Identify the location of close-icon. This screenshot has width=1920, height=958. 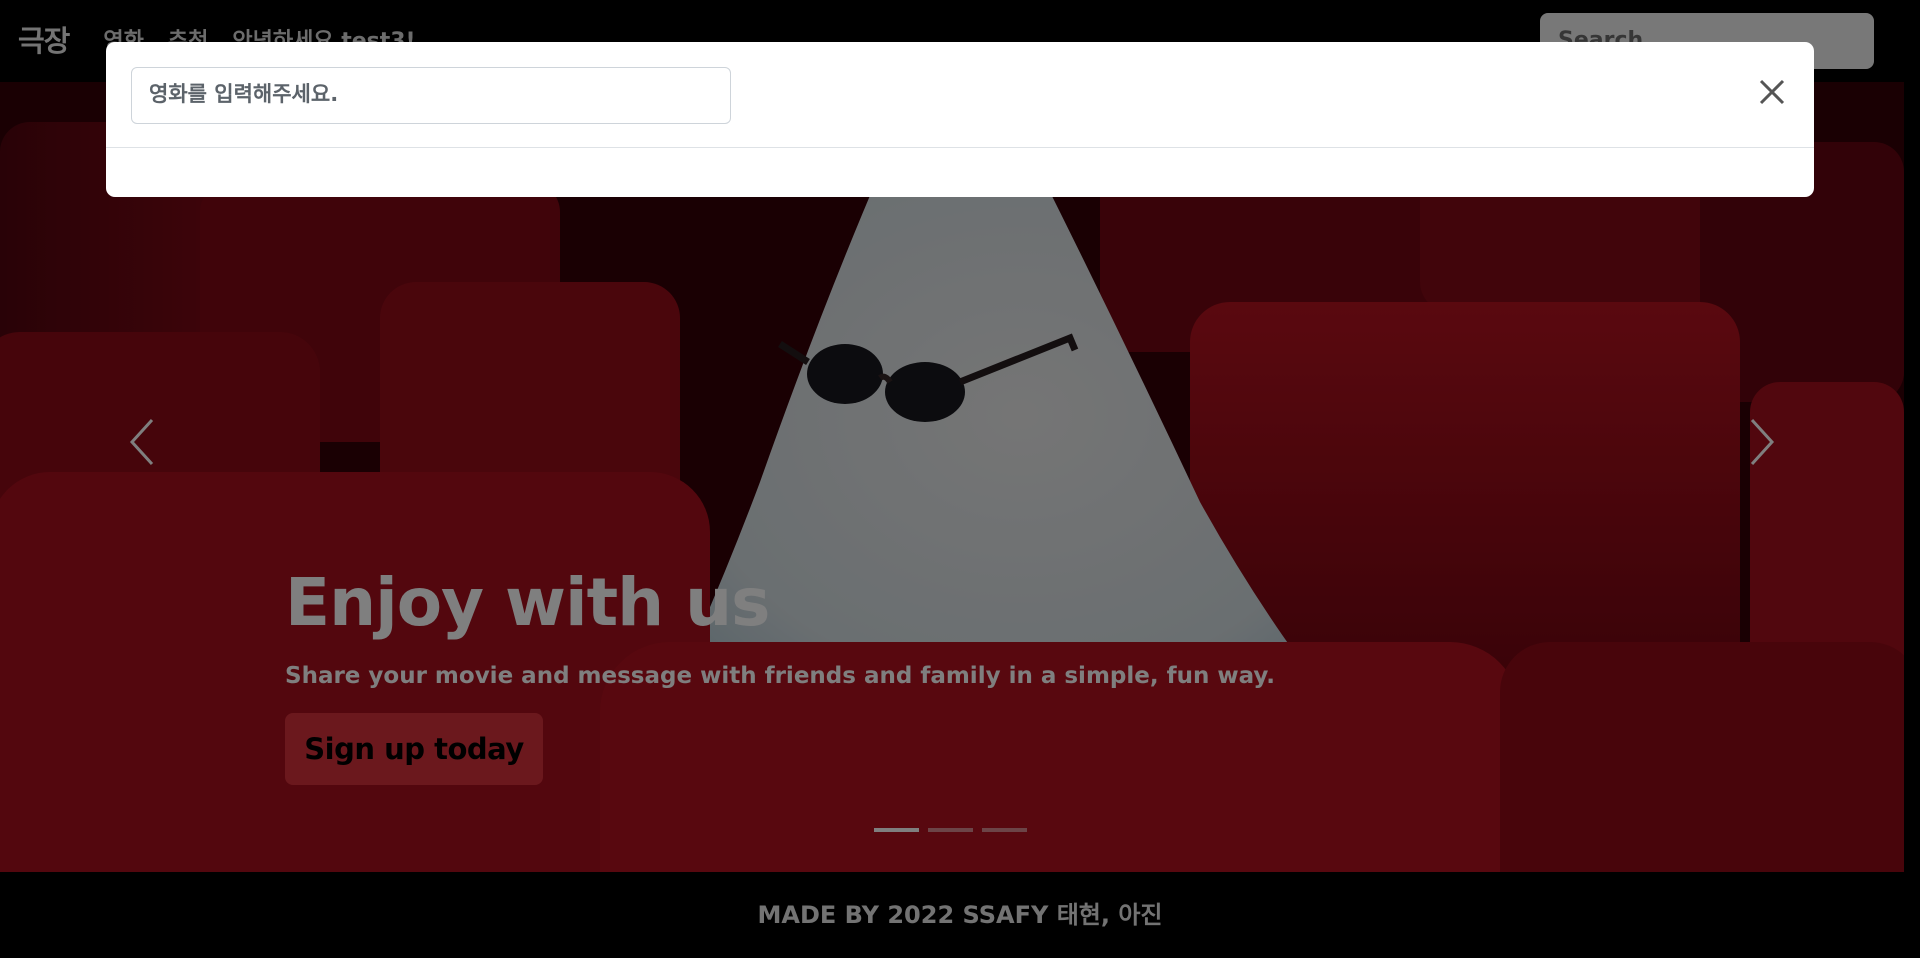
(1772, 92).